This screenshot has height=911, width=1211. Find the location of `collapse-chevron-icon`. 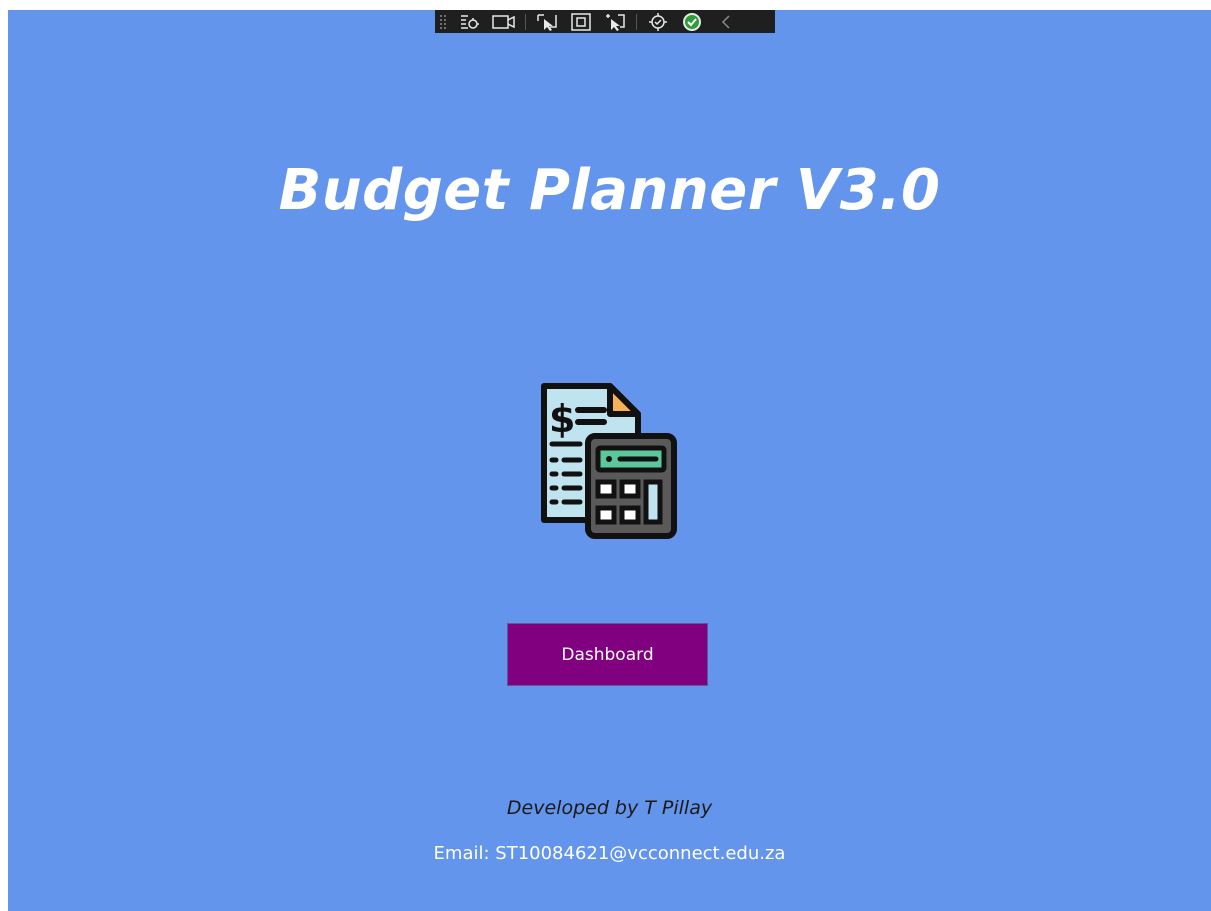

collapse-chevron-icon is located at coordinates (726, 22).